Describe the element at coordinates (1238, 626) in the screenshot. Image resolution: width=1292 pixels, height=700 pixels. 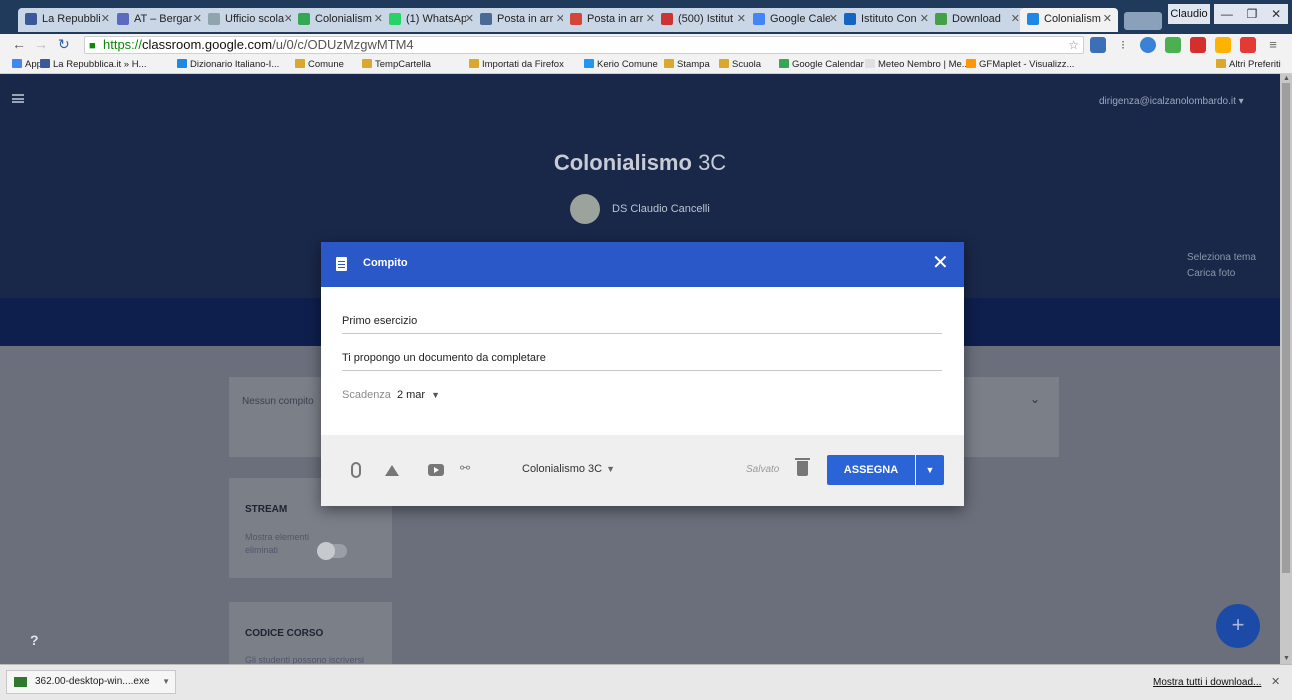
I see `add-button: +` at that location.